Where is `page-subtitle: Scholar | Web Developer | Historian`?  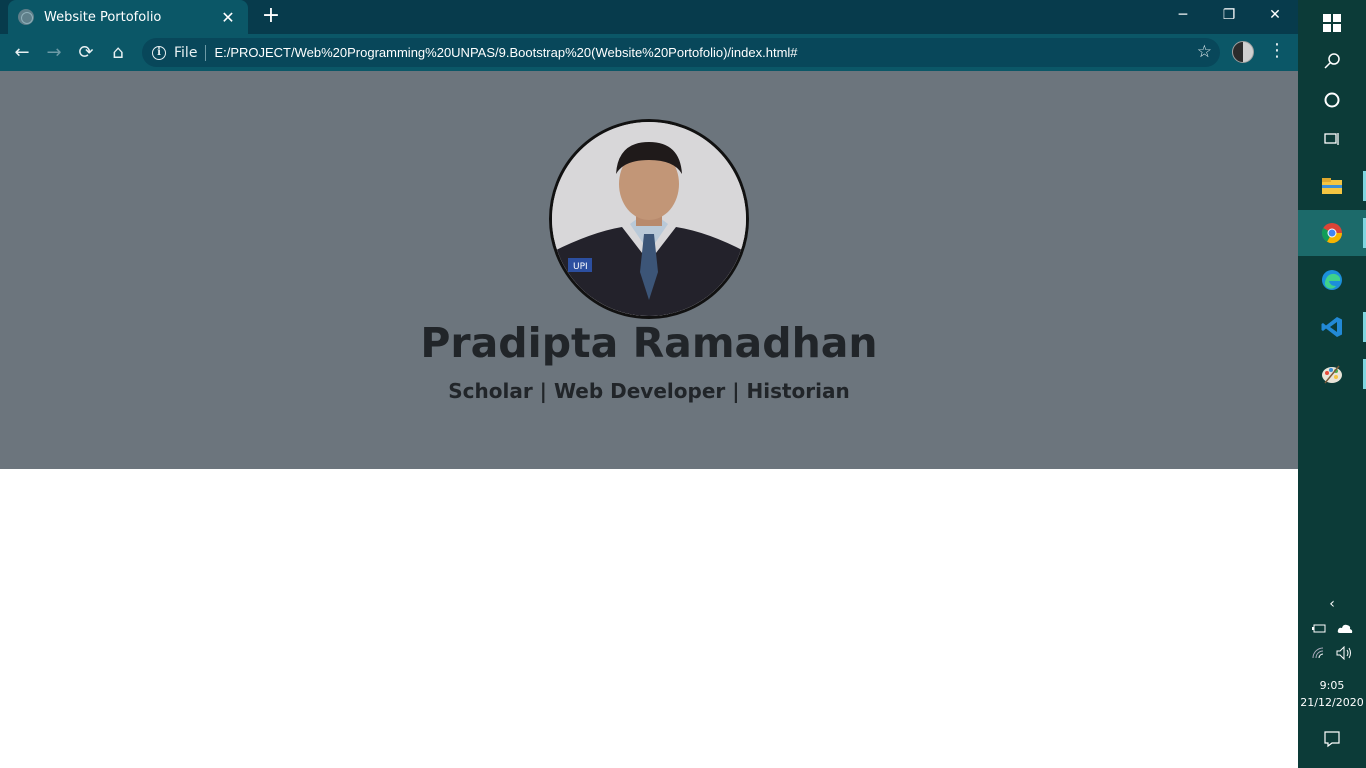 page-subtitle: Scholar | Web Developer | Historian is located at coordinates (649, 391).